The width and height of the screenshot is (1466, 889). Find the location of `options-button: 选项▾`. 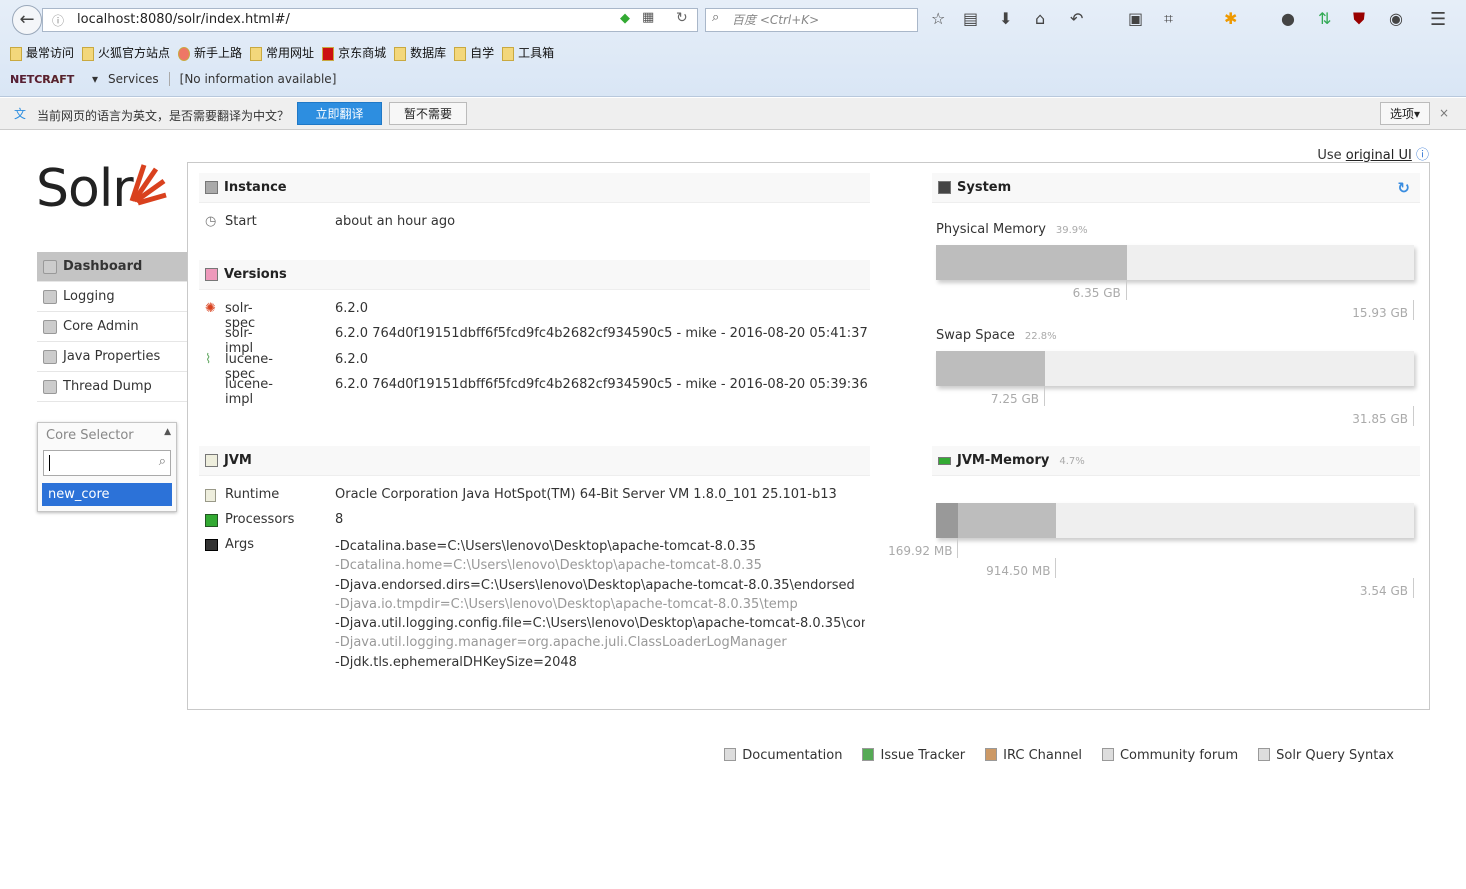

options-button: 选项▾ is located at coordinates (1405, 113).